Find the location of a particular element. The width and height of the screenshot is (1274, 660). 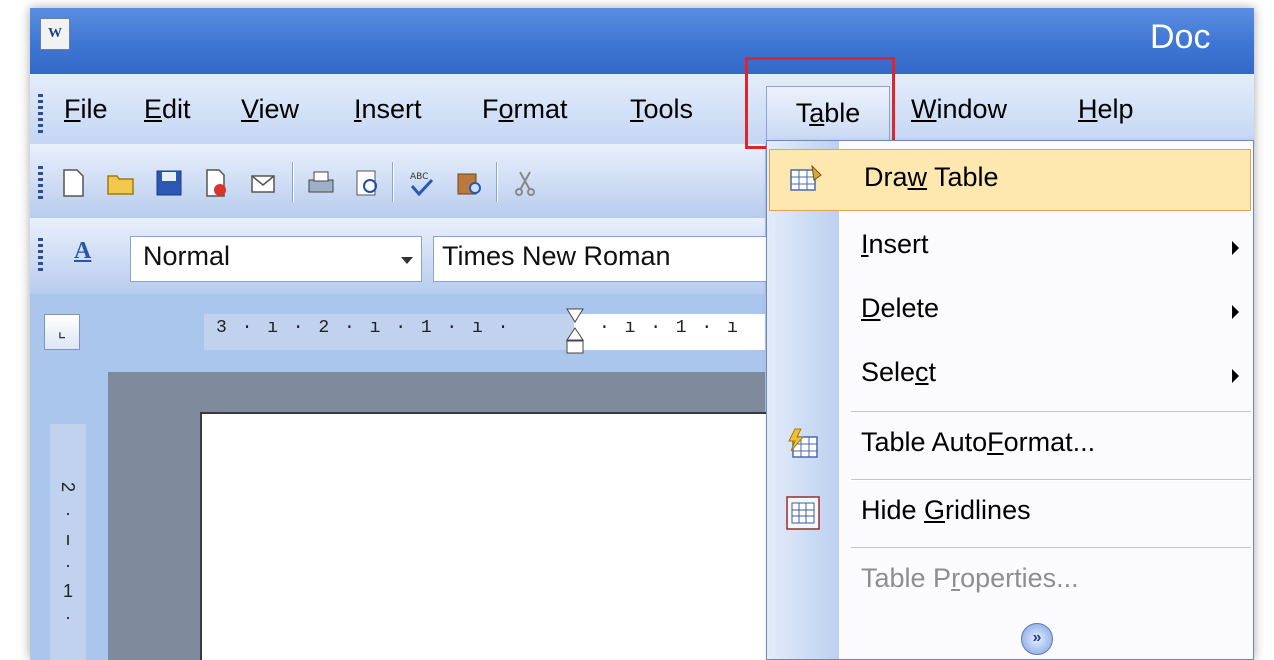

style-value: Normal is located at coordinates (187, 256).